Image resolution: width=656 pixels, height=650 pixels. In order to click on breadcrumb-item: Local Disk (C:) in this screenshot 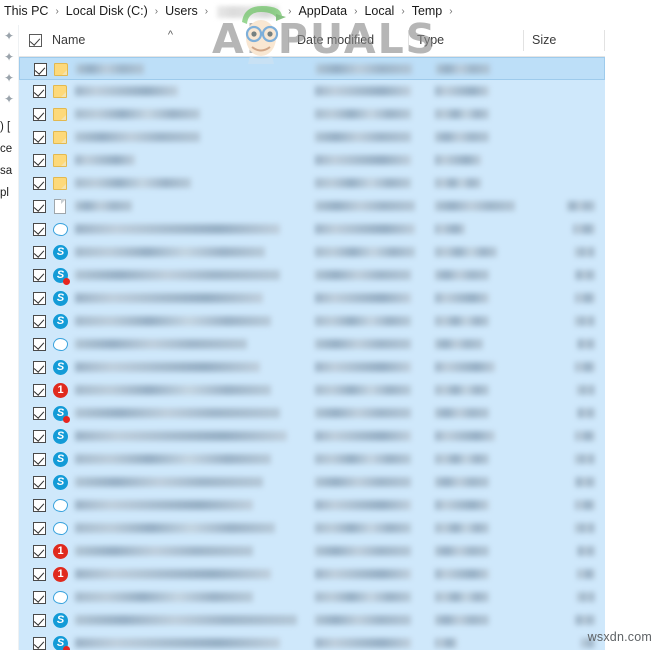, I will do `click(107, 11)`.